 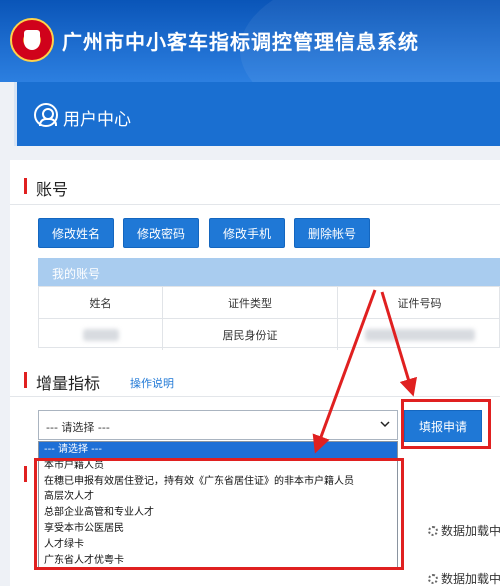 What do you see at coordinates (101, 334) in the screenshot?
I see `name-value-redacted` at bounding box center [101, 334].